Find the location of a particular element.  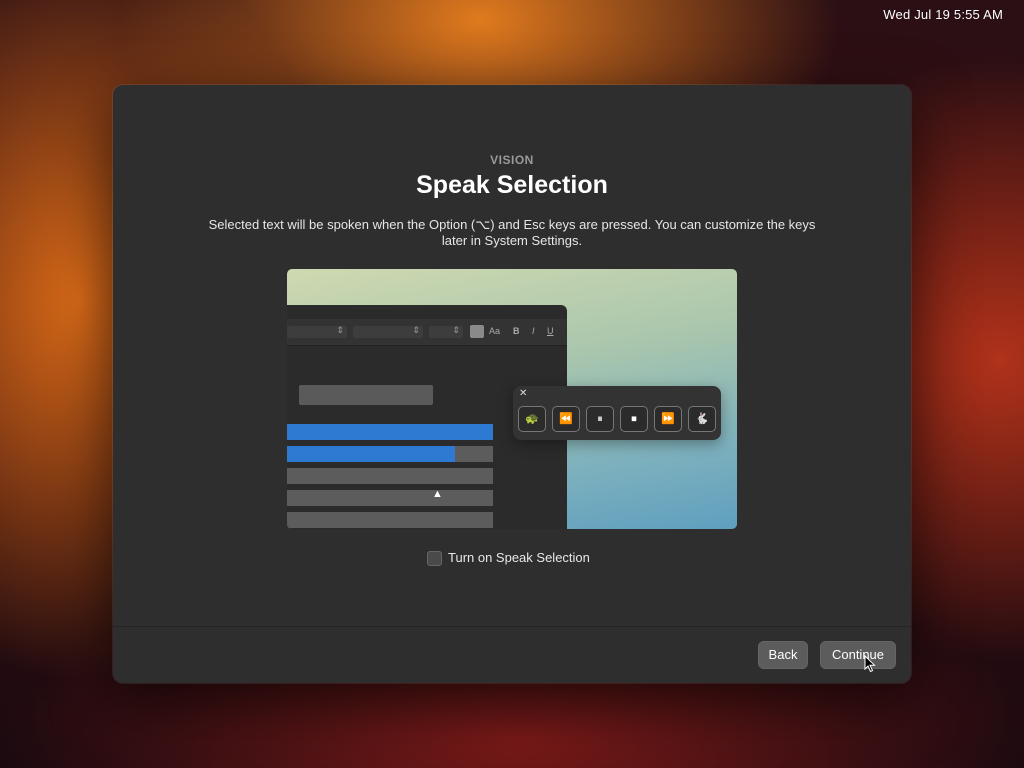

text-placeholder-block is located at coordinates (366, 395).